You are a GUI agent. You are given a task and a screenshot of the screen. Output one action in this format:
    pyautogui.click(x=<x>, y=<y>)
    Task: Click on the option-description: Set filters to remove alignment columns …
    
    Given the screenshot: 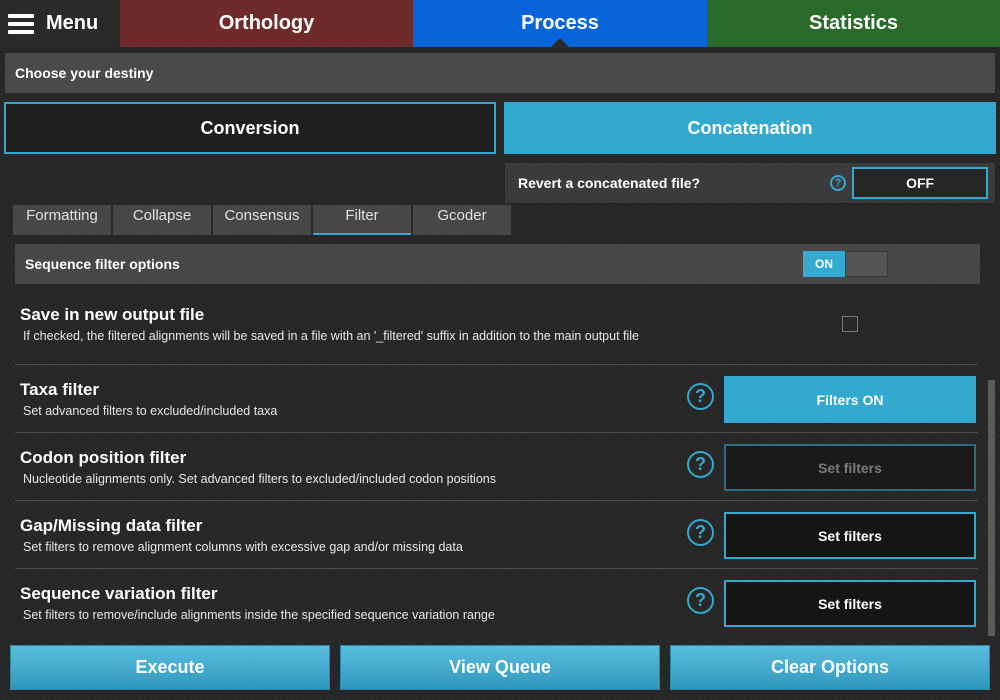 What is the action you would take?
    pyautogui.click(x=243, y=547)
    